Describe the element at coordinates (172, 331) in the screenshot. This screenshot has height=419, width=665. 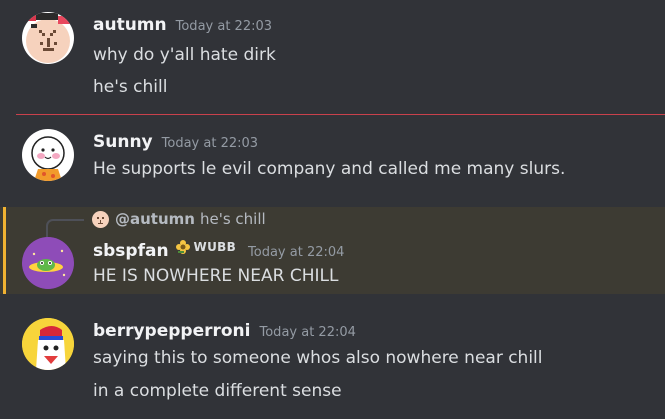
I see `username: berrypepperroni` at that location.